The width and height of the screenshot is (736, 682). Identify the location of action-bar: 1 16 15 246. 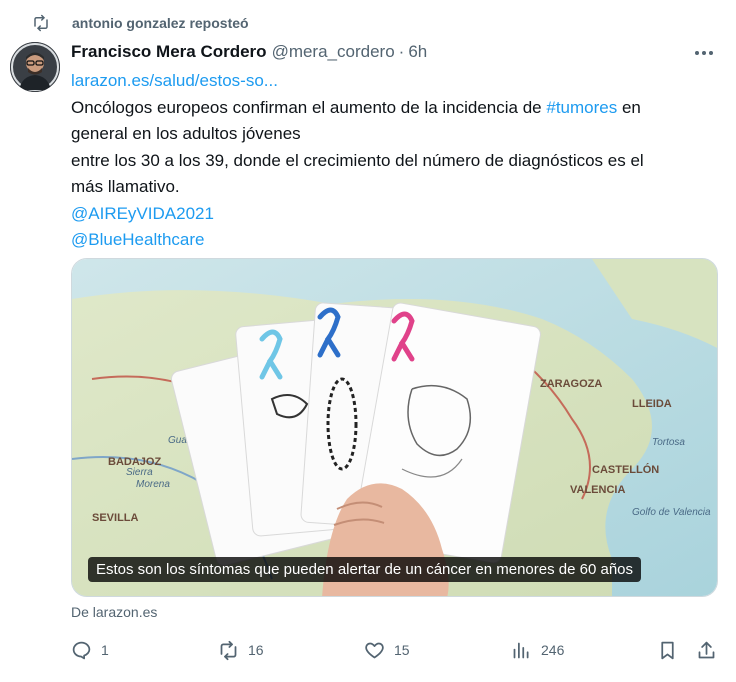
(368, 650).